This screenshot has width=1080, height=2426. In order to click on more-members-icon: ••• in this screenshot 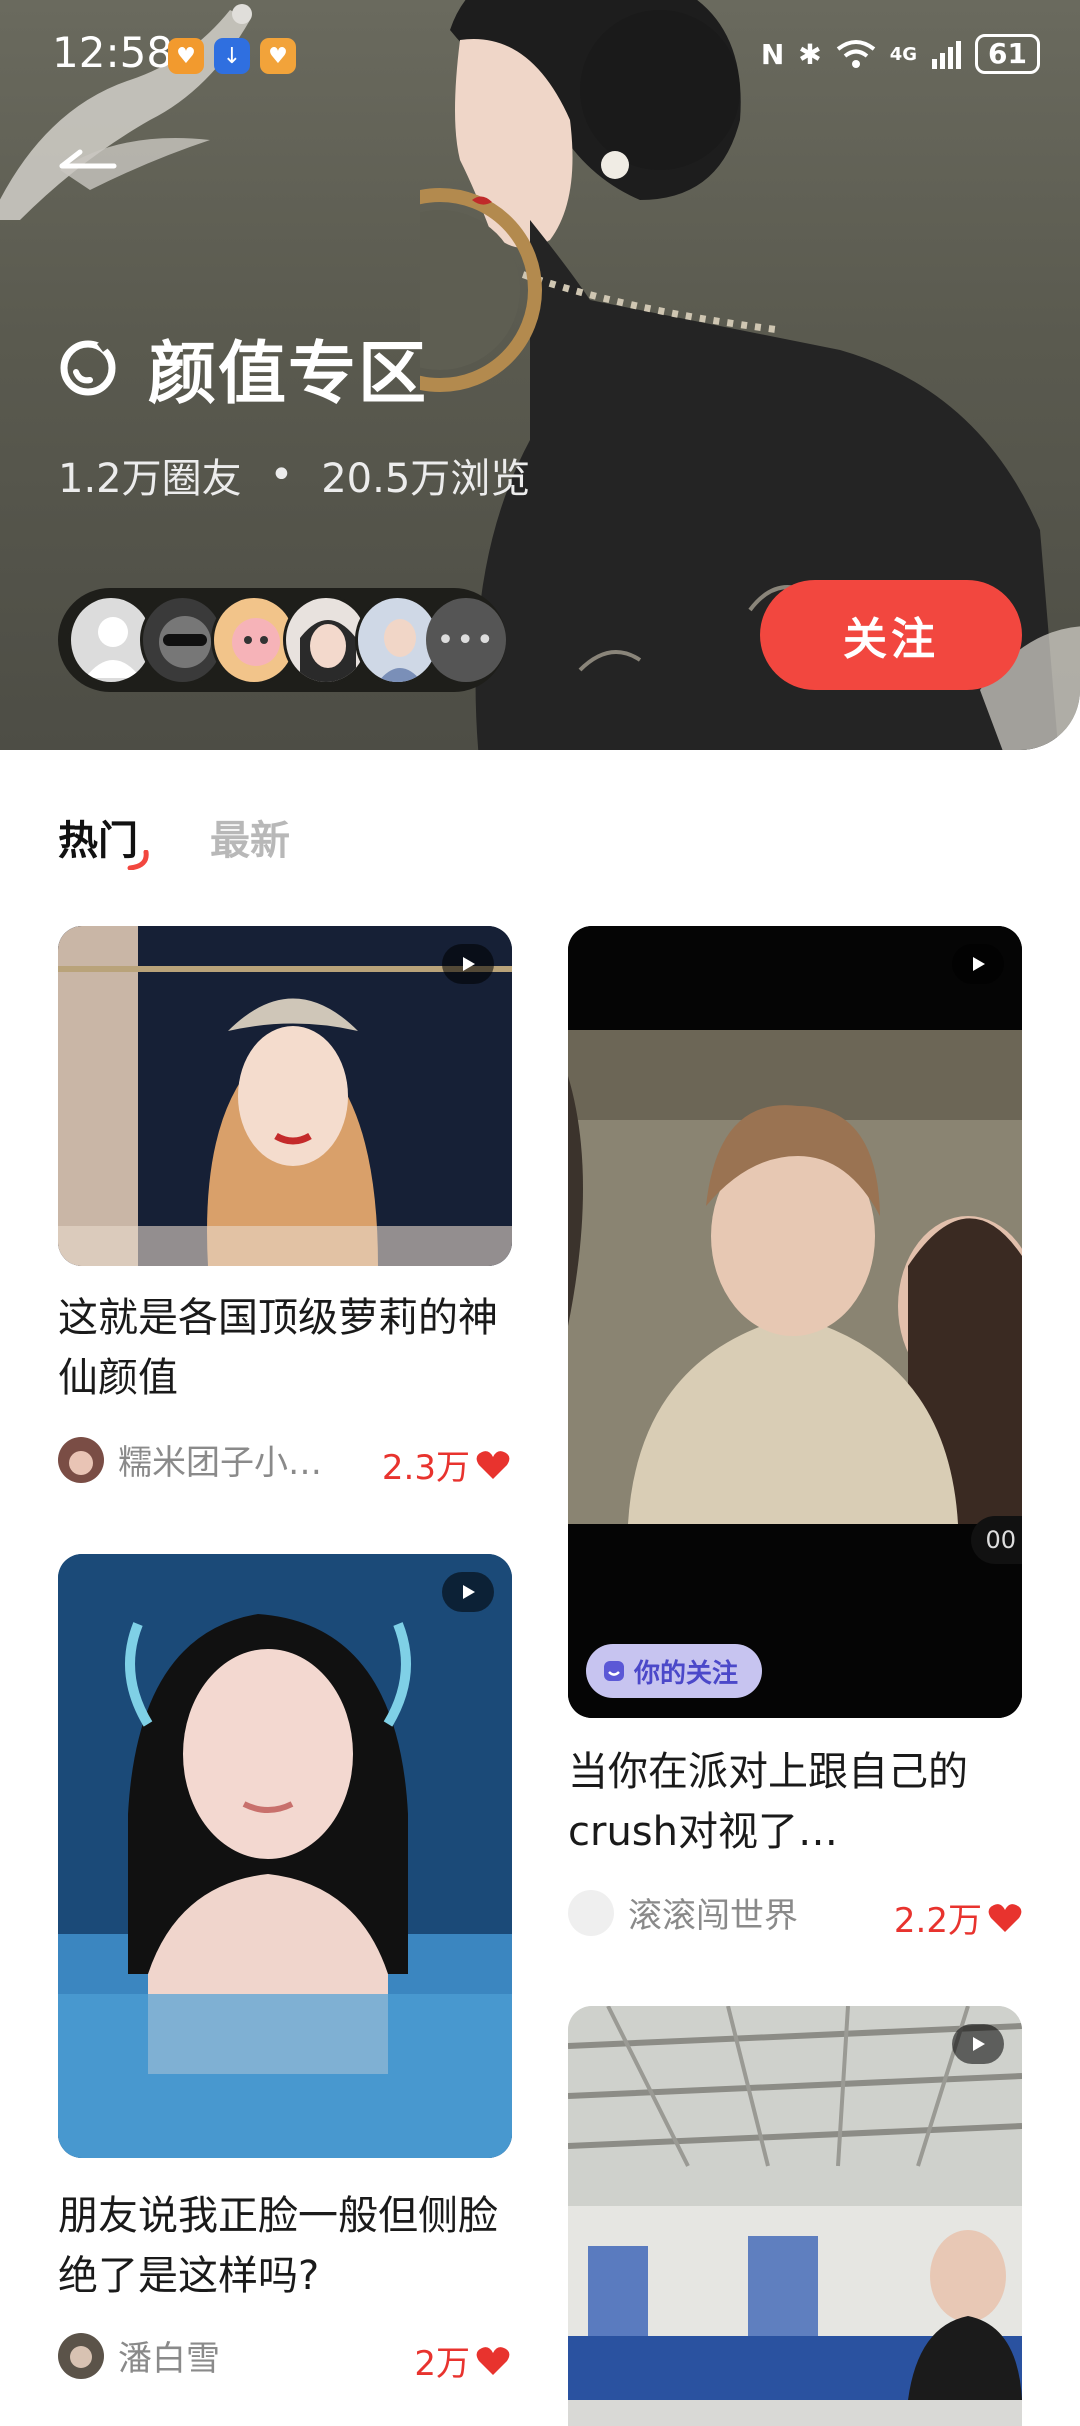, I will do `click(466, 640)`.